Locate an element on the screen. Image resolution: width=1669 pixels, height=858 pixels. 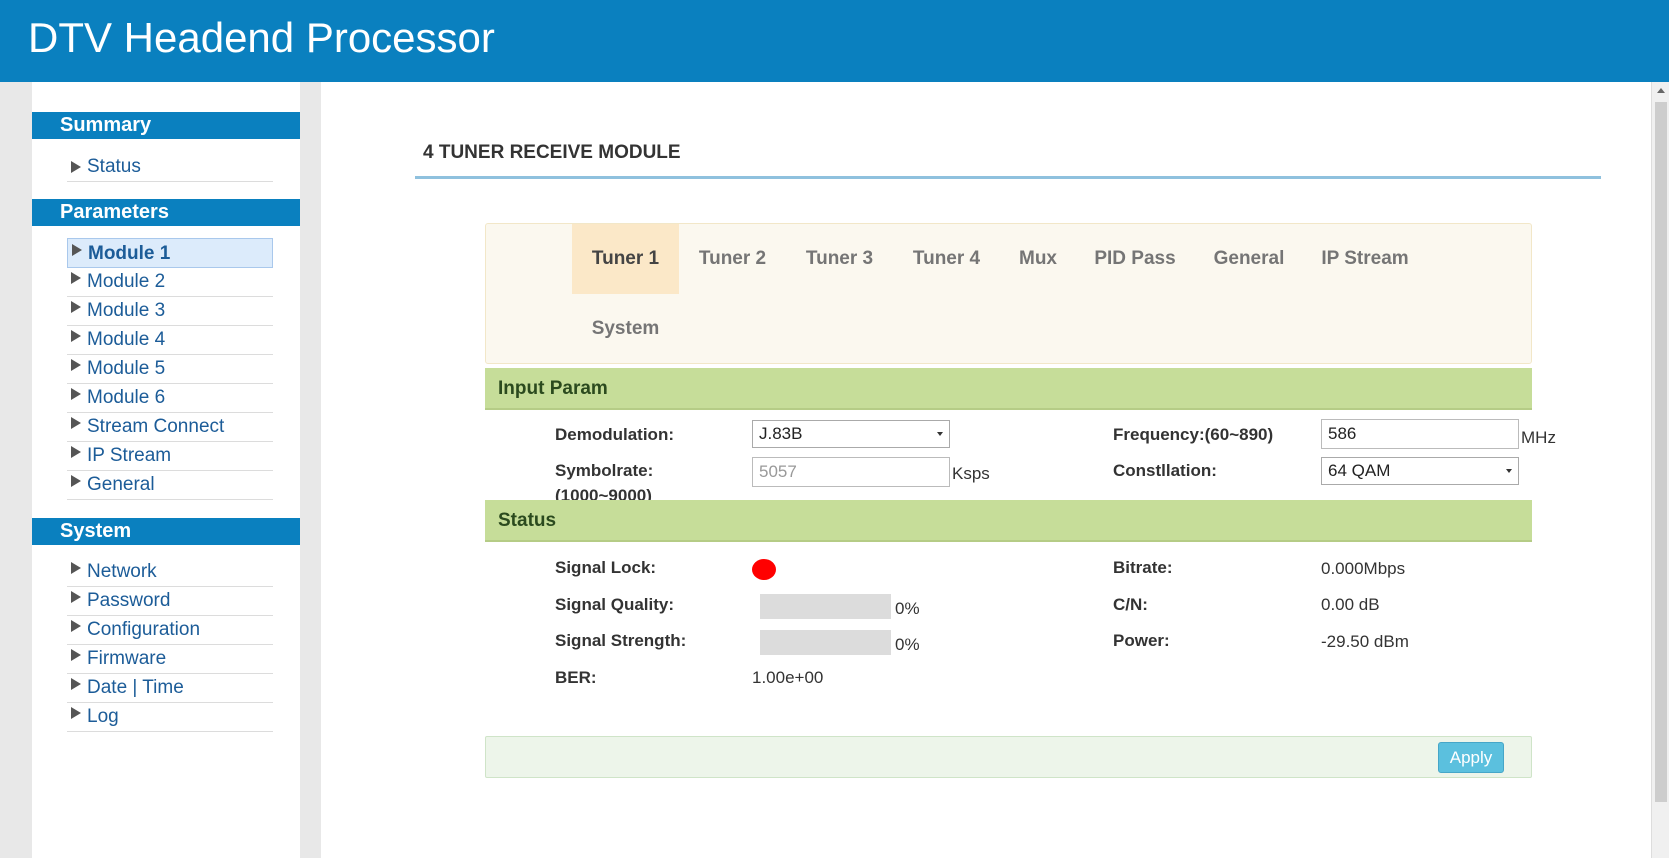
signal-quality-label: Signal Quality: is located at coordinates (615, 604).